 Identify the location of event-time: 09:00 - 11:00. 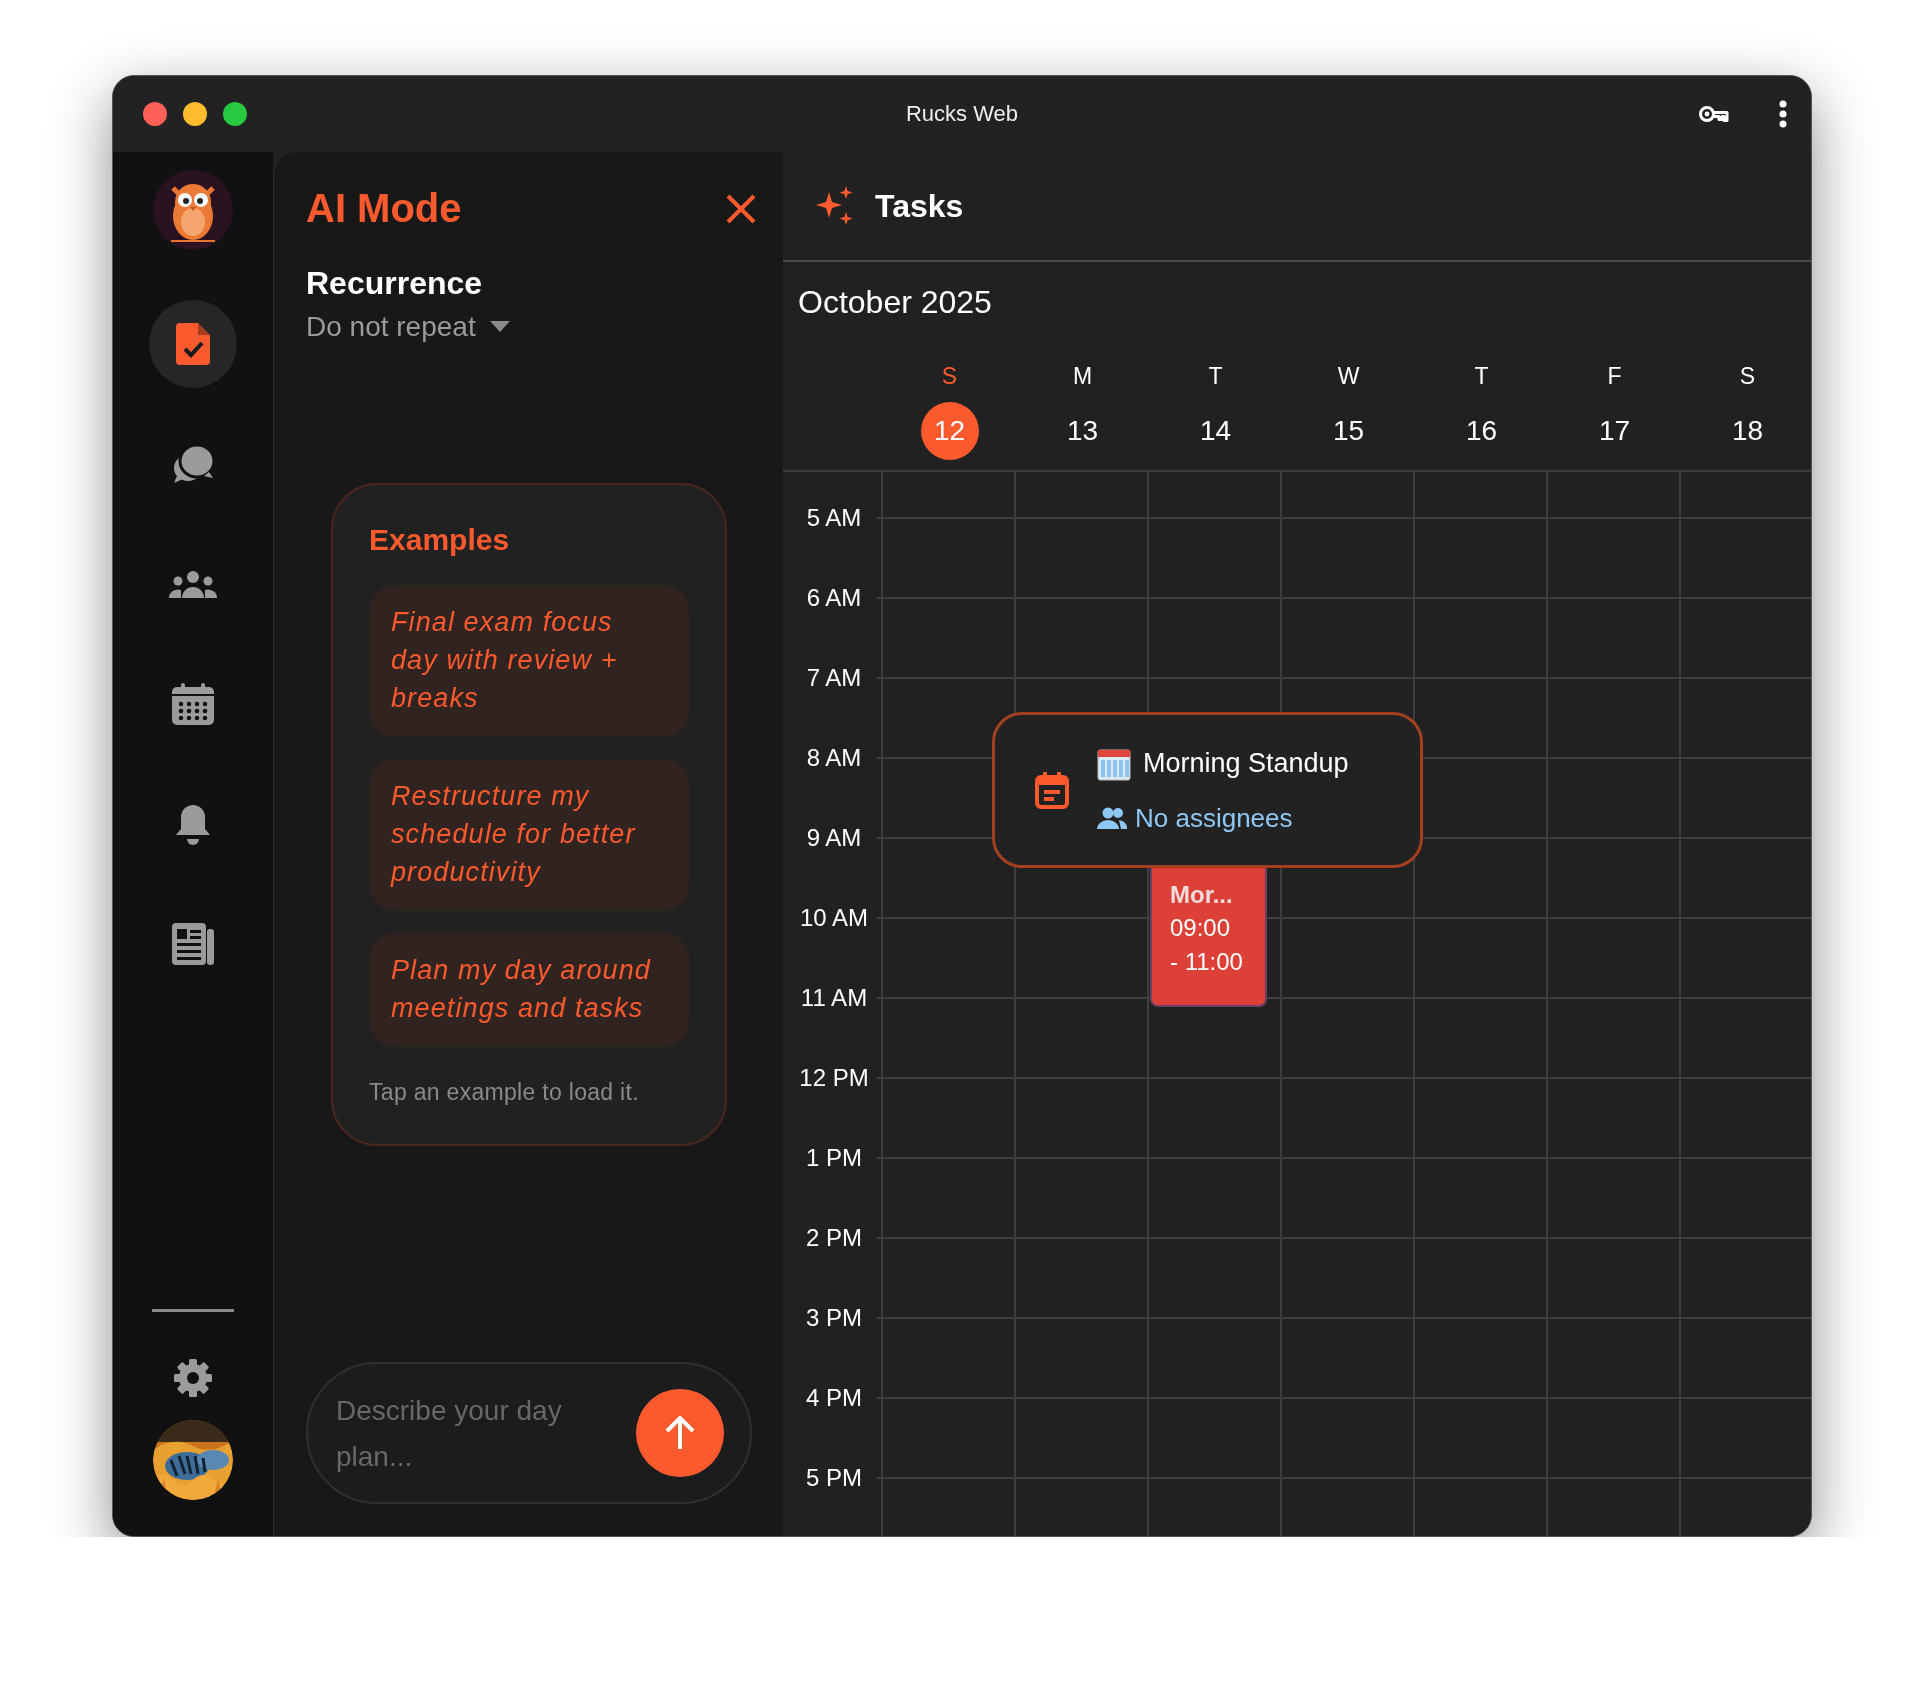
(1207, 945).